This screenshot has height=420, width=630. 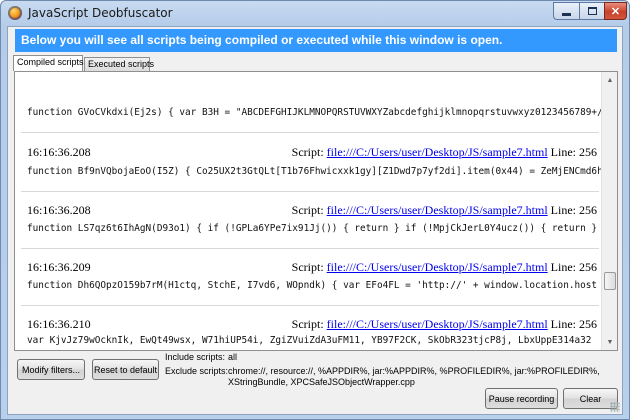 I want to click on arrow-up-icon: ▲, so click(x=610, y=80).